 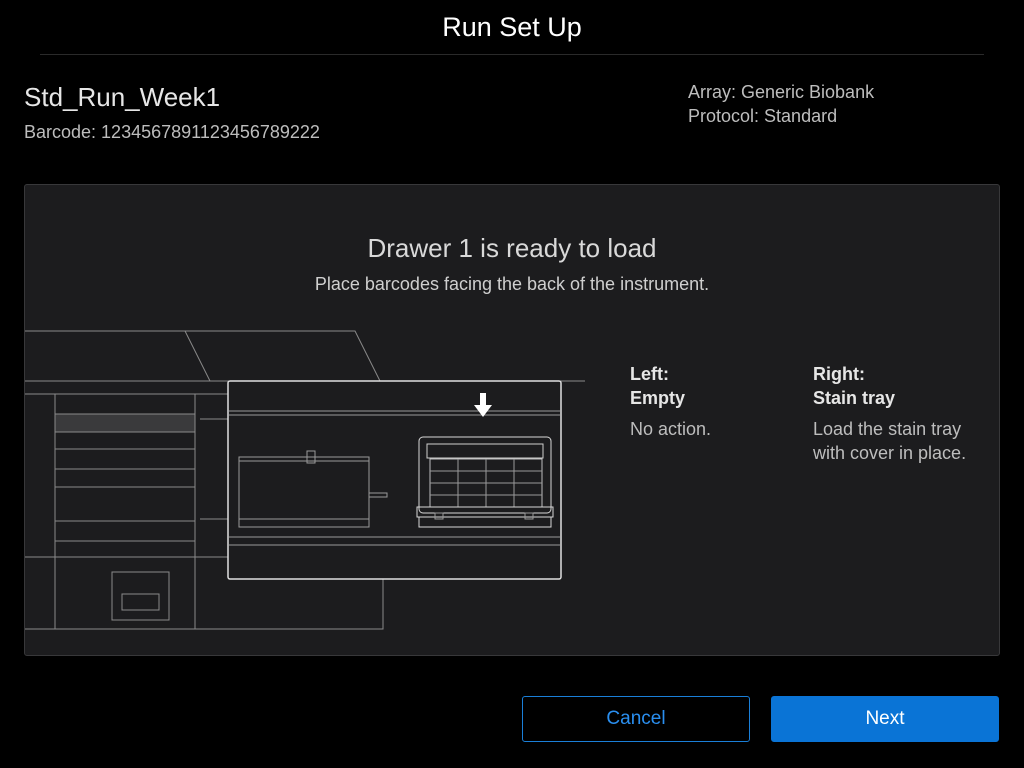 I want to click on right-side-value: Stain tray, so click(x=854, y=398).